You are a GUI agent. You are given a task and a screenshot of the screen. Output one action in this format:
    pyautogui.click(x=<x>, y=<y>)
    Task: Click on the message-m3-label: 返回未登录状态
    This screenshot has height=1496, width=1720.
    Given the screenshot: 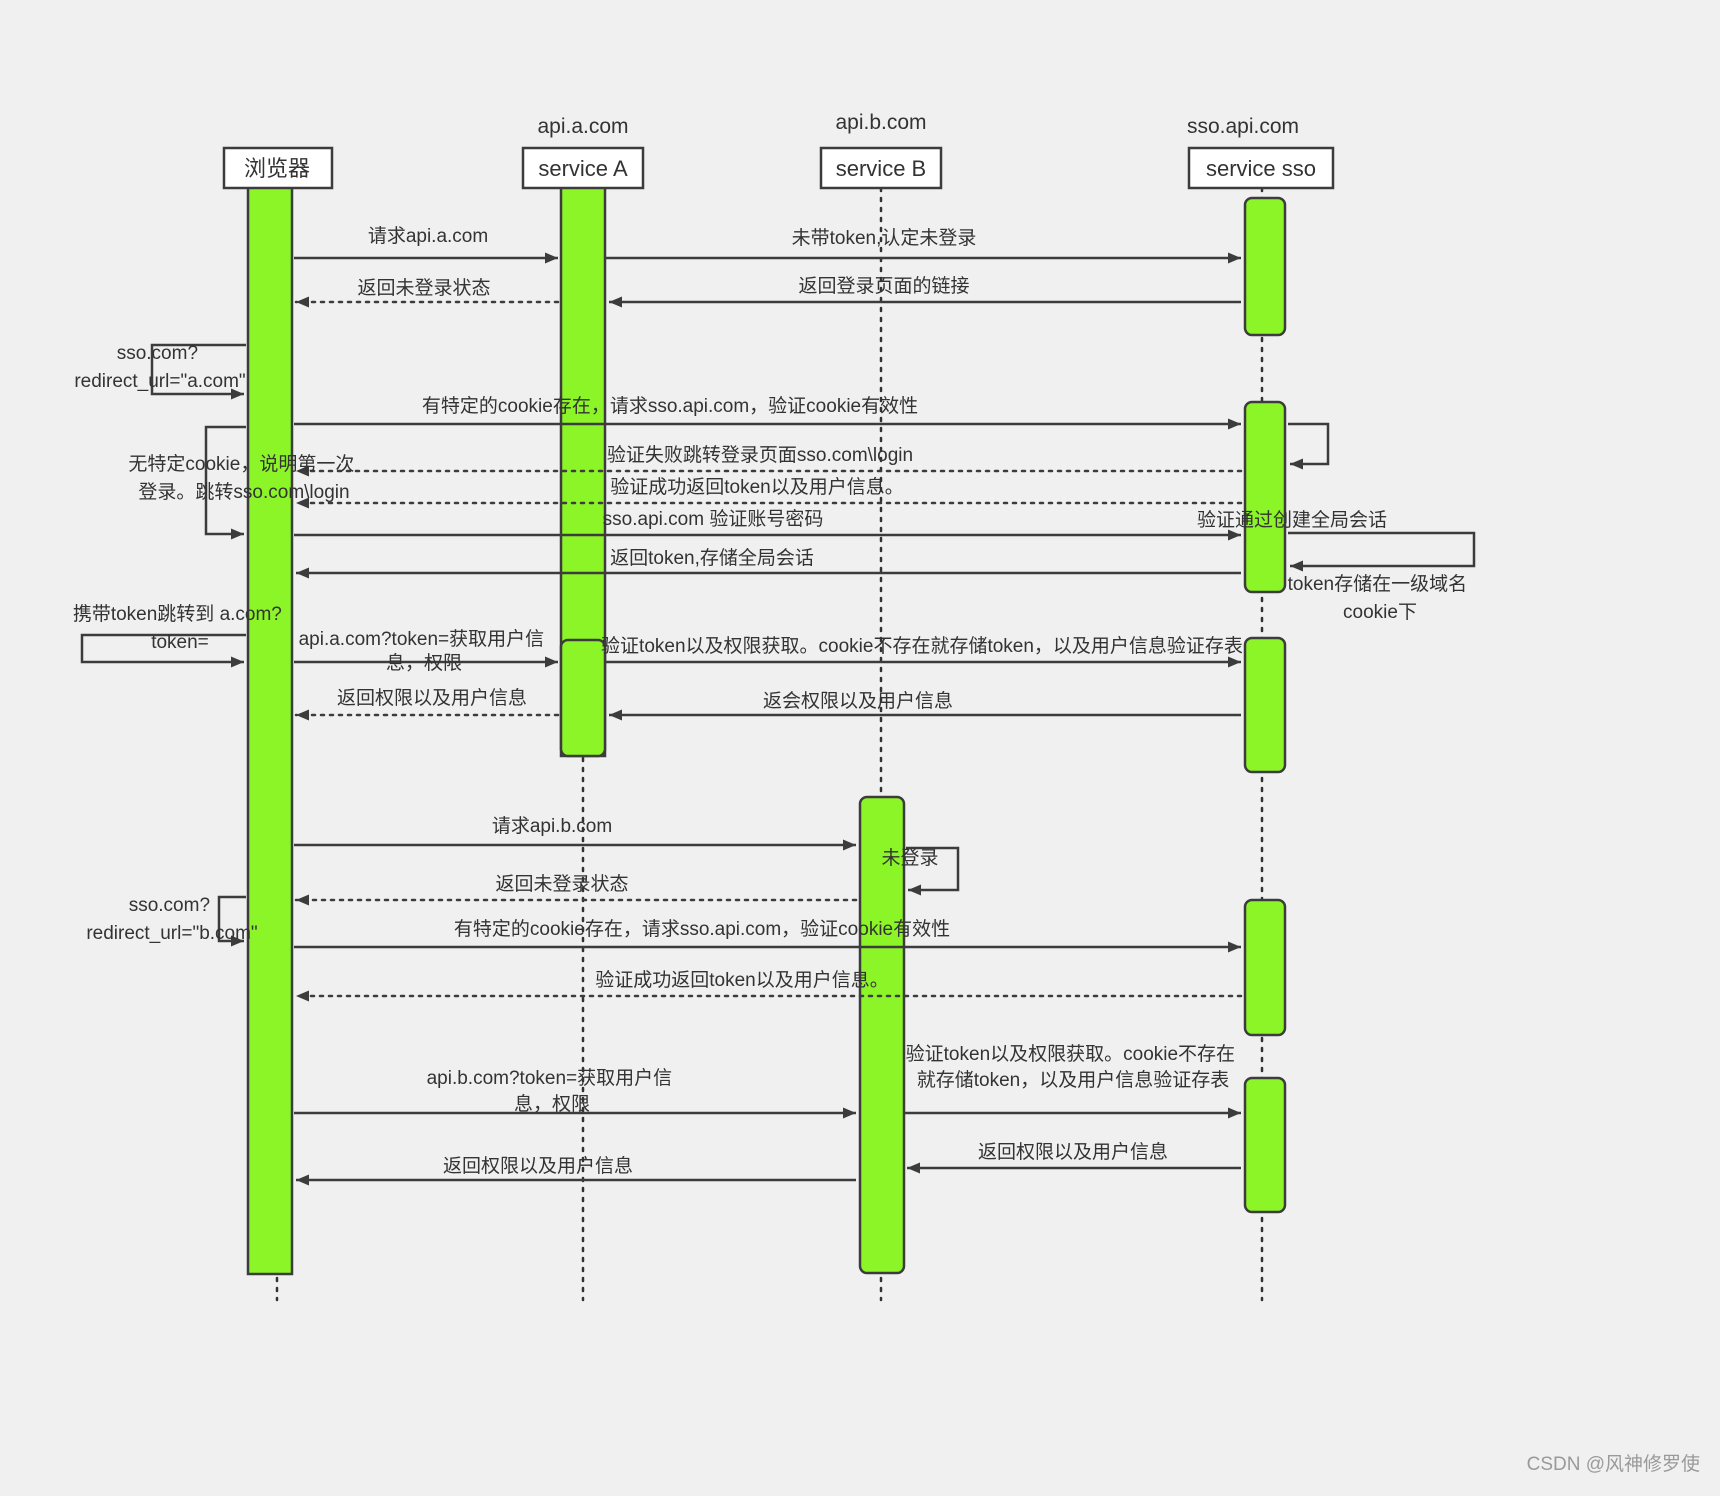 What is the action you would take?
    pyautogui.click(x=423, y=288)
    